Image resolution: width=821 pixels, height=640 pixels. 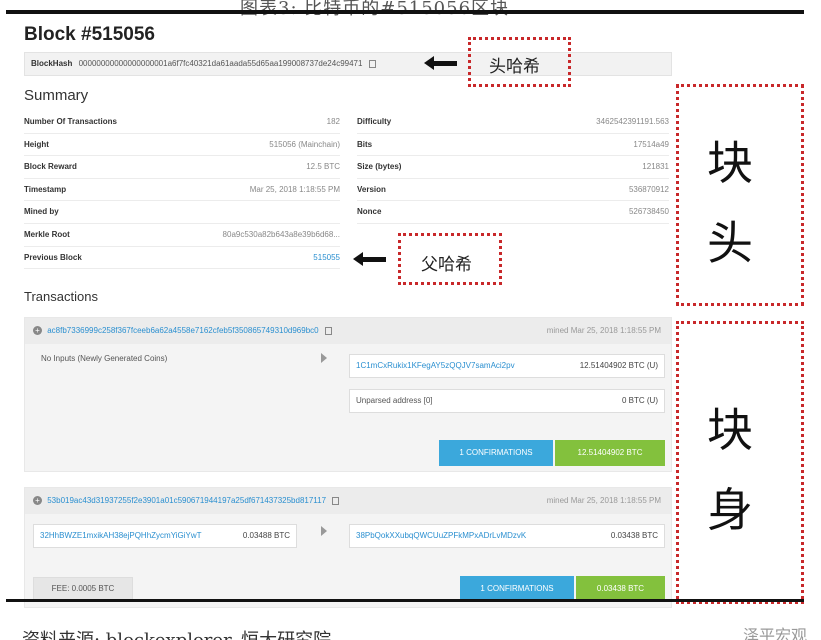 What do you see at coordinates (740, 195) in the screenshot?
I see `block-header-annotation: 块 头` at bounding box center [740, 195].